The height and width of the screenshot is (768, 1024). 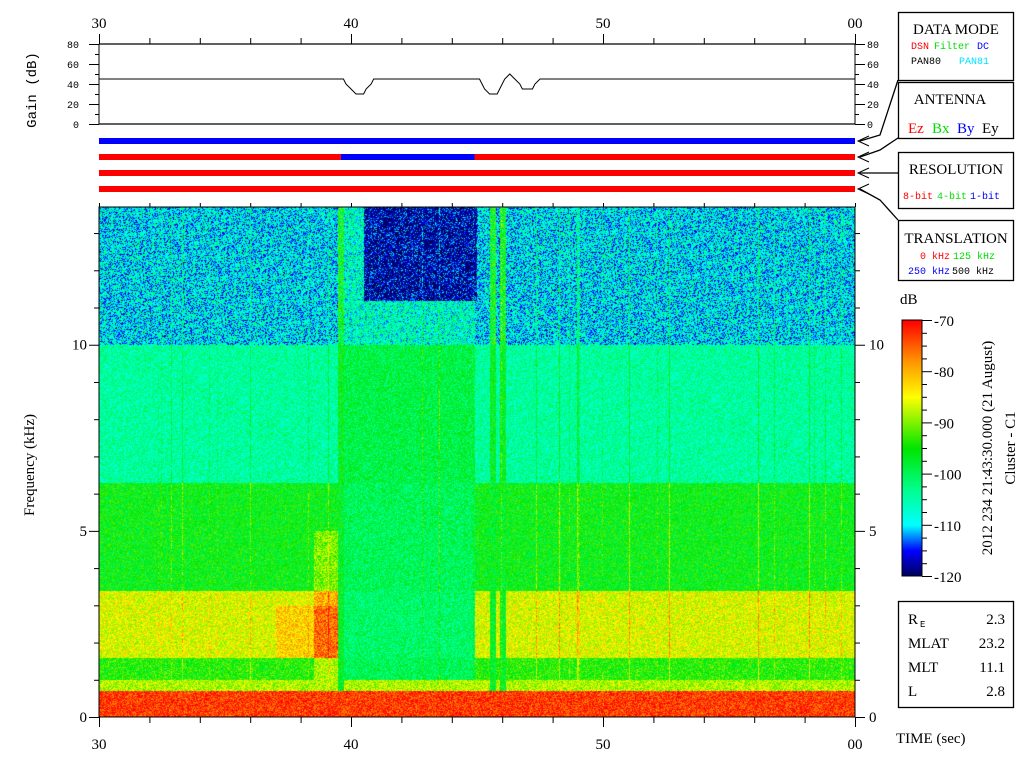 I want to click on ephemeris-value: 11.1, so click(x=992, y=668).